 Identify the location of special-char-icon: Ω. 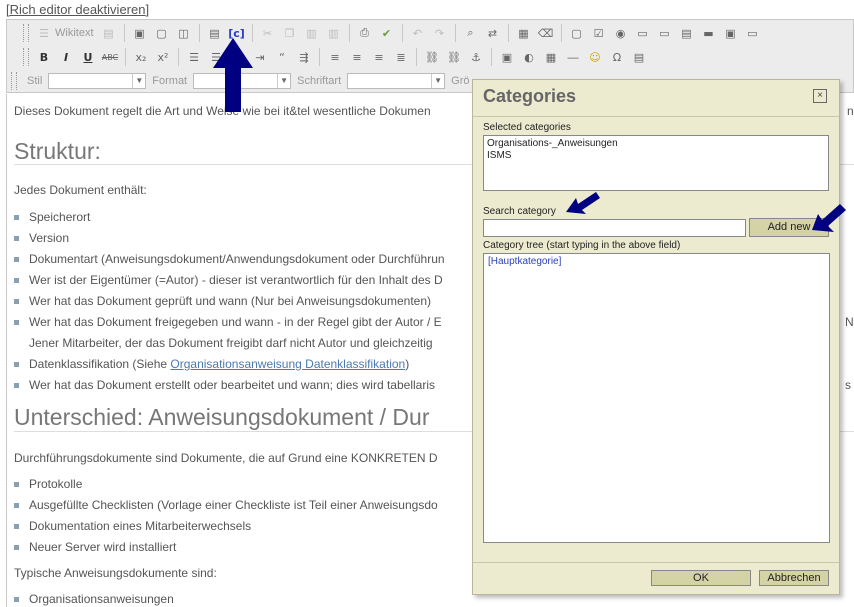
(617, 57).